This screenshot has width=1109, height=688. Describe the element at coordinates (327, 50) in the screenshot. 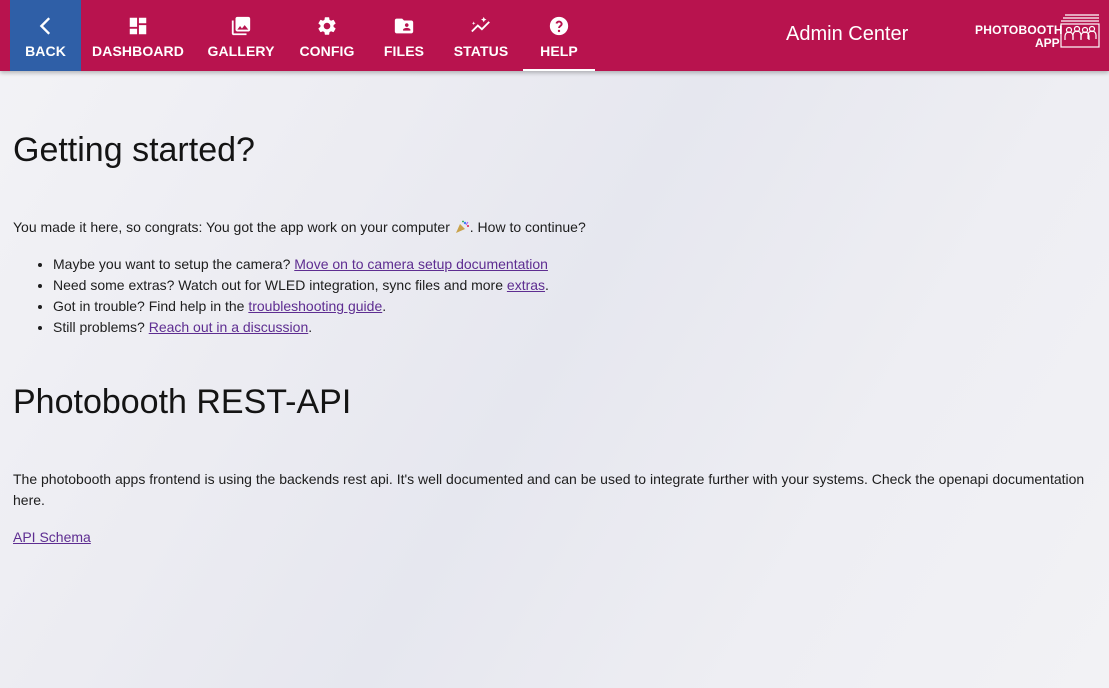

I see `tab-config-label: CONFIG` at that location.